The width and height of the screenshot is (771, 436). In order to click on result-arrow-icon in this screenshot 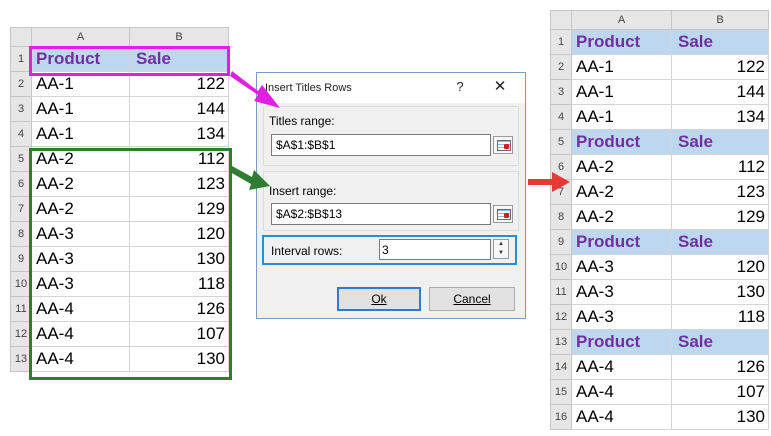, I will do `click(549, 182)`.